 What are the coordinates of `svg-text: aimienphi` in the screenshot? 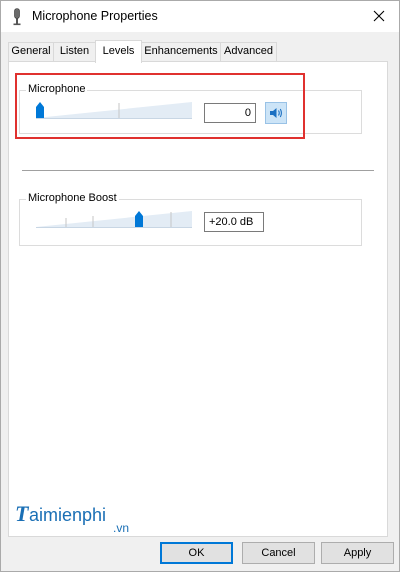 It's located at (67, 515).